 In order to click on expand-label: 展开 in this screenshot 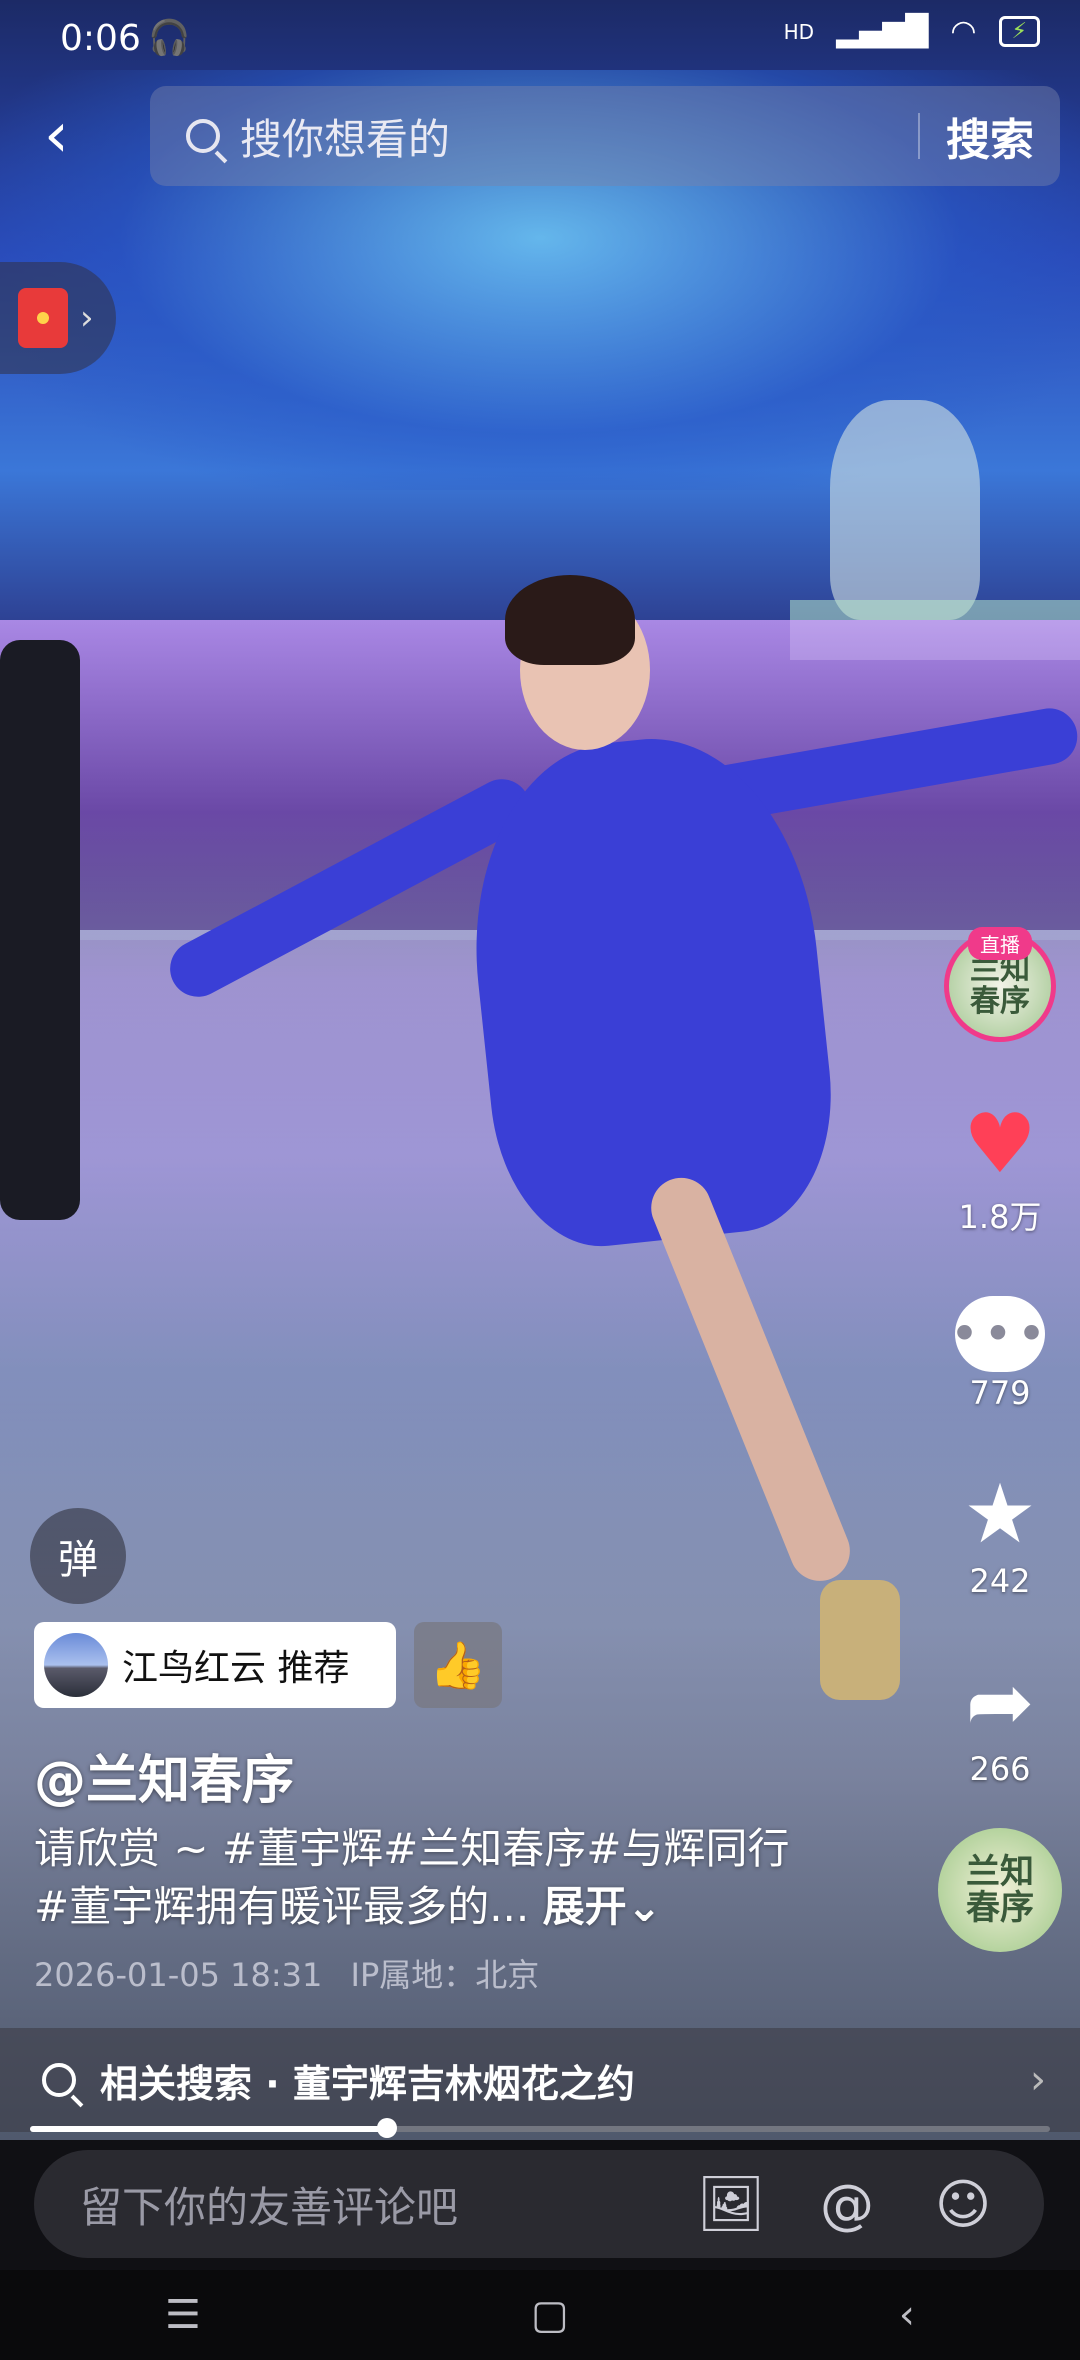, I will do `click(584, 1906)`.